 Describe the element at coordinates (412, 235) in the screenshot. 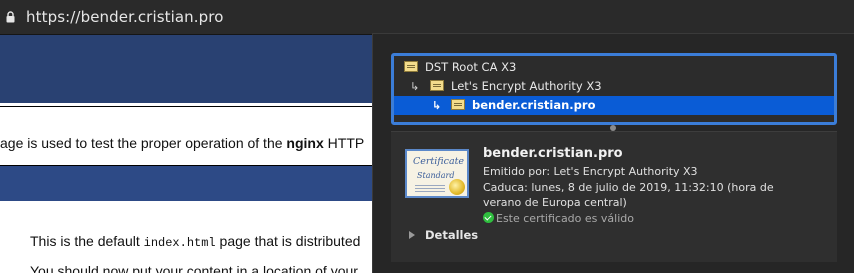

I see `disclosure-triangle-icon` at that location.